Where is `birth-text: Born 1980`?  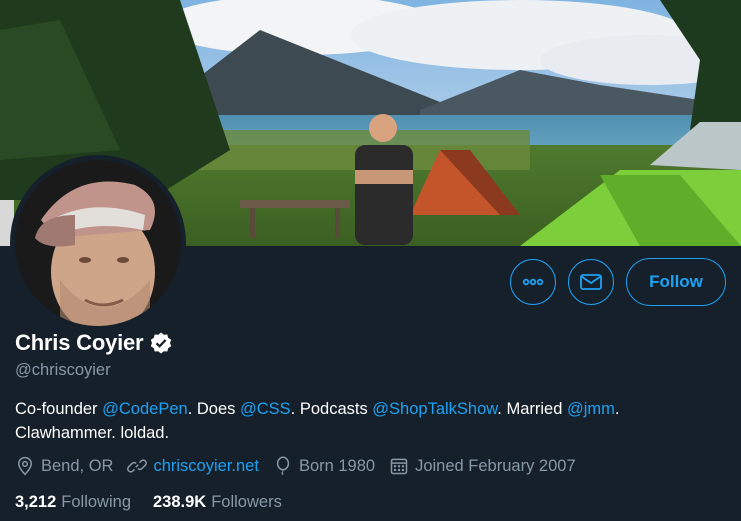 birth-text: Born 1980 is located at coordinates (337, 465).